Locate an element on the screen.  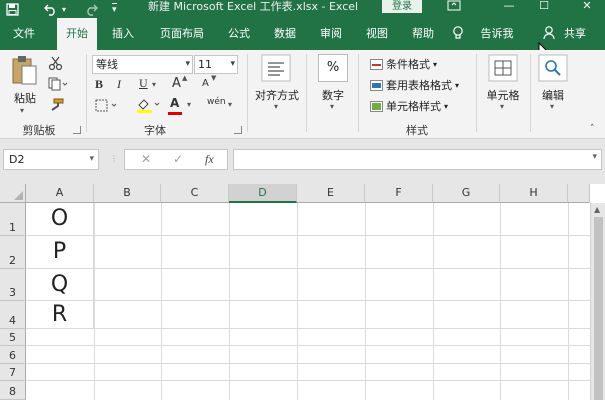
cancel-button: ✕ is located at coordinates (146, 159).